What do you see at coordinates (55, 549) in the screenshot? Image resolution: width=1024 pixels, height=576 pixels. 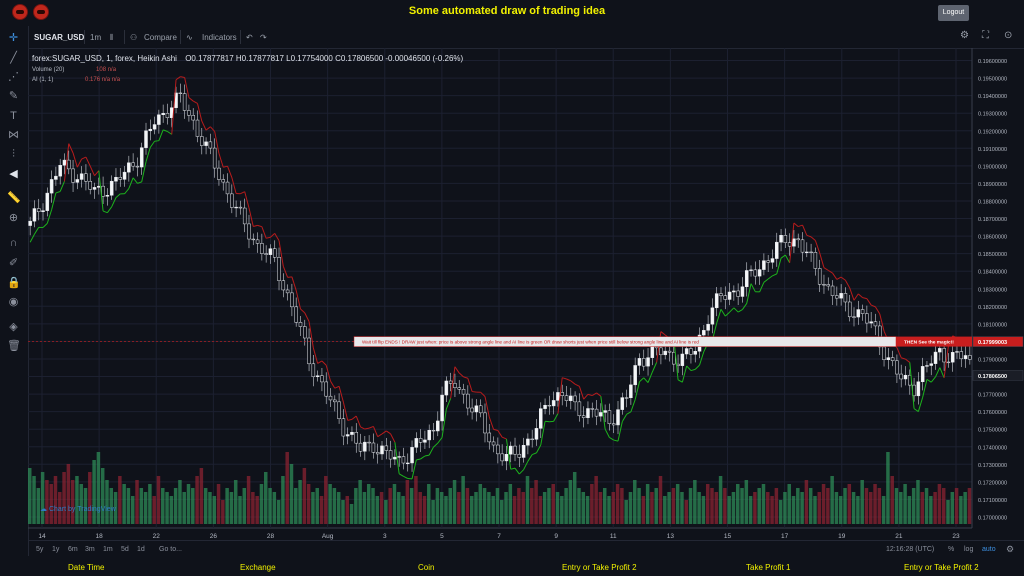 I see `range-1y: 1y` at bounding box center [55, 549].